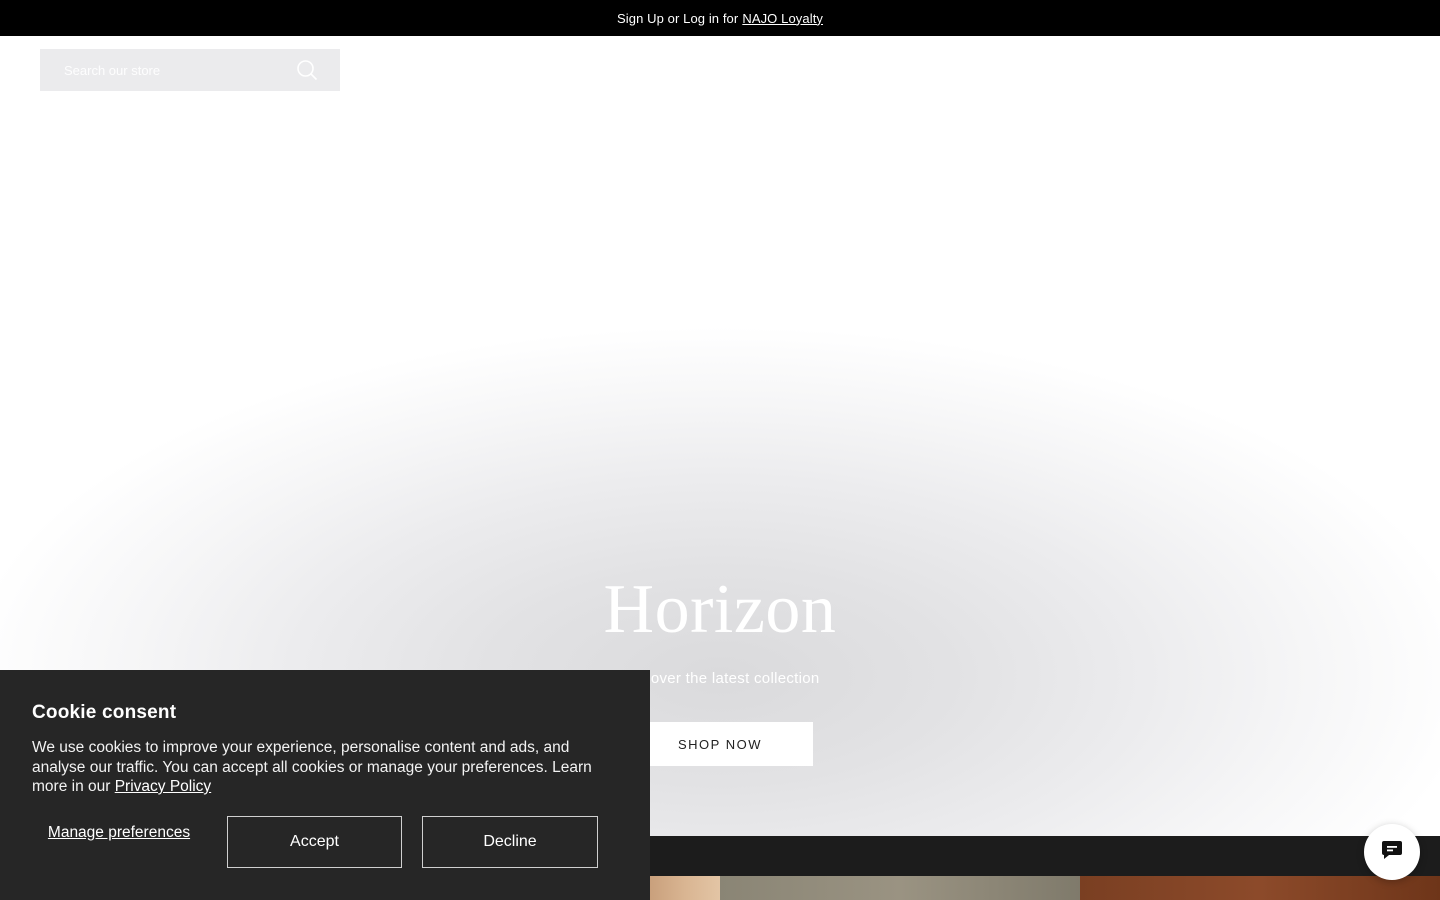 This screenshot has width=1440, height=900. Describe the element at coordinates (163, 70) in the screenshot. I see `search-input` at that location.